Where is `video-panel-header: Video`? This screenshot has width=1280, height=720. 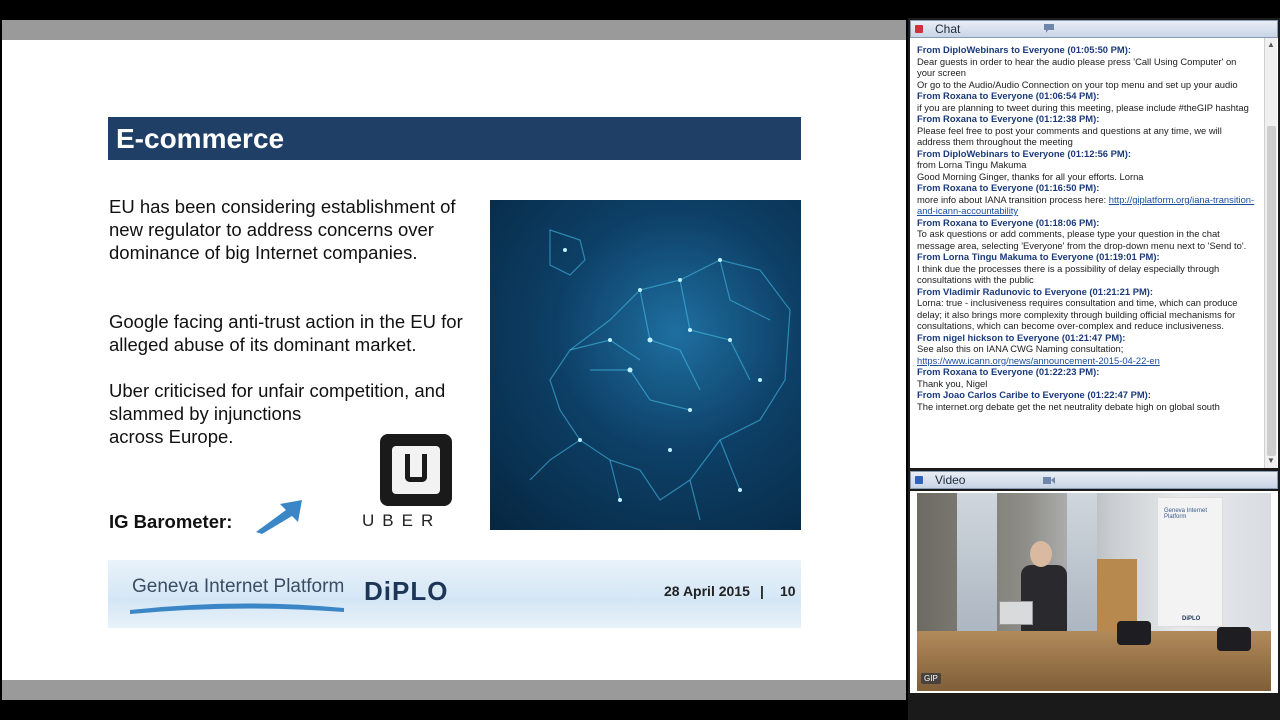
video-panel-header: Video is located at coordinates (1094, 480).